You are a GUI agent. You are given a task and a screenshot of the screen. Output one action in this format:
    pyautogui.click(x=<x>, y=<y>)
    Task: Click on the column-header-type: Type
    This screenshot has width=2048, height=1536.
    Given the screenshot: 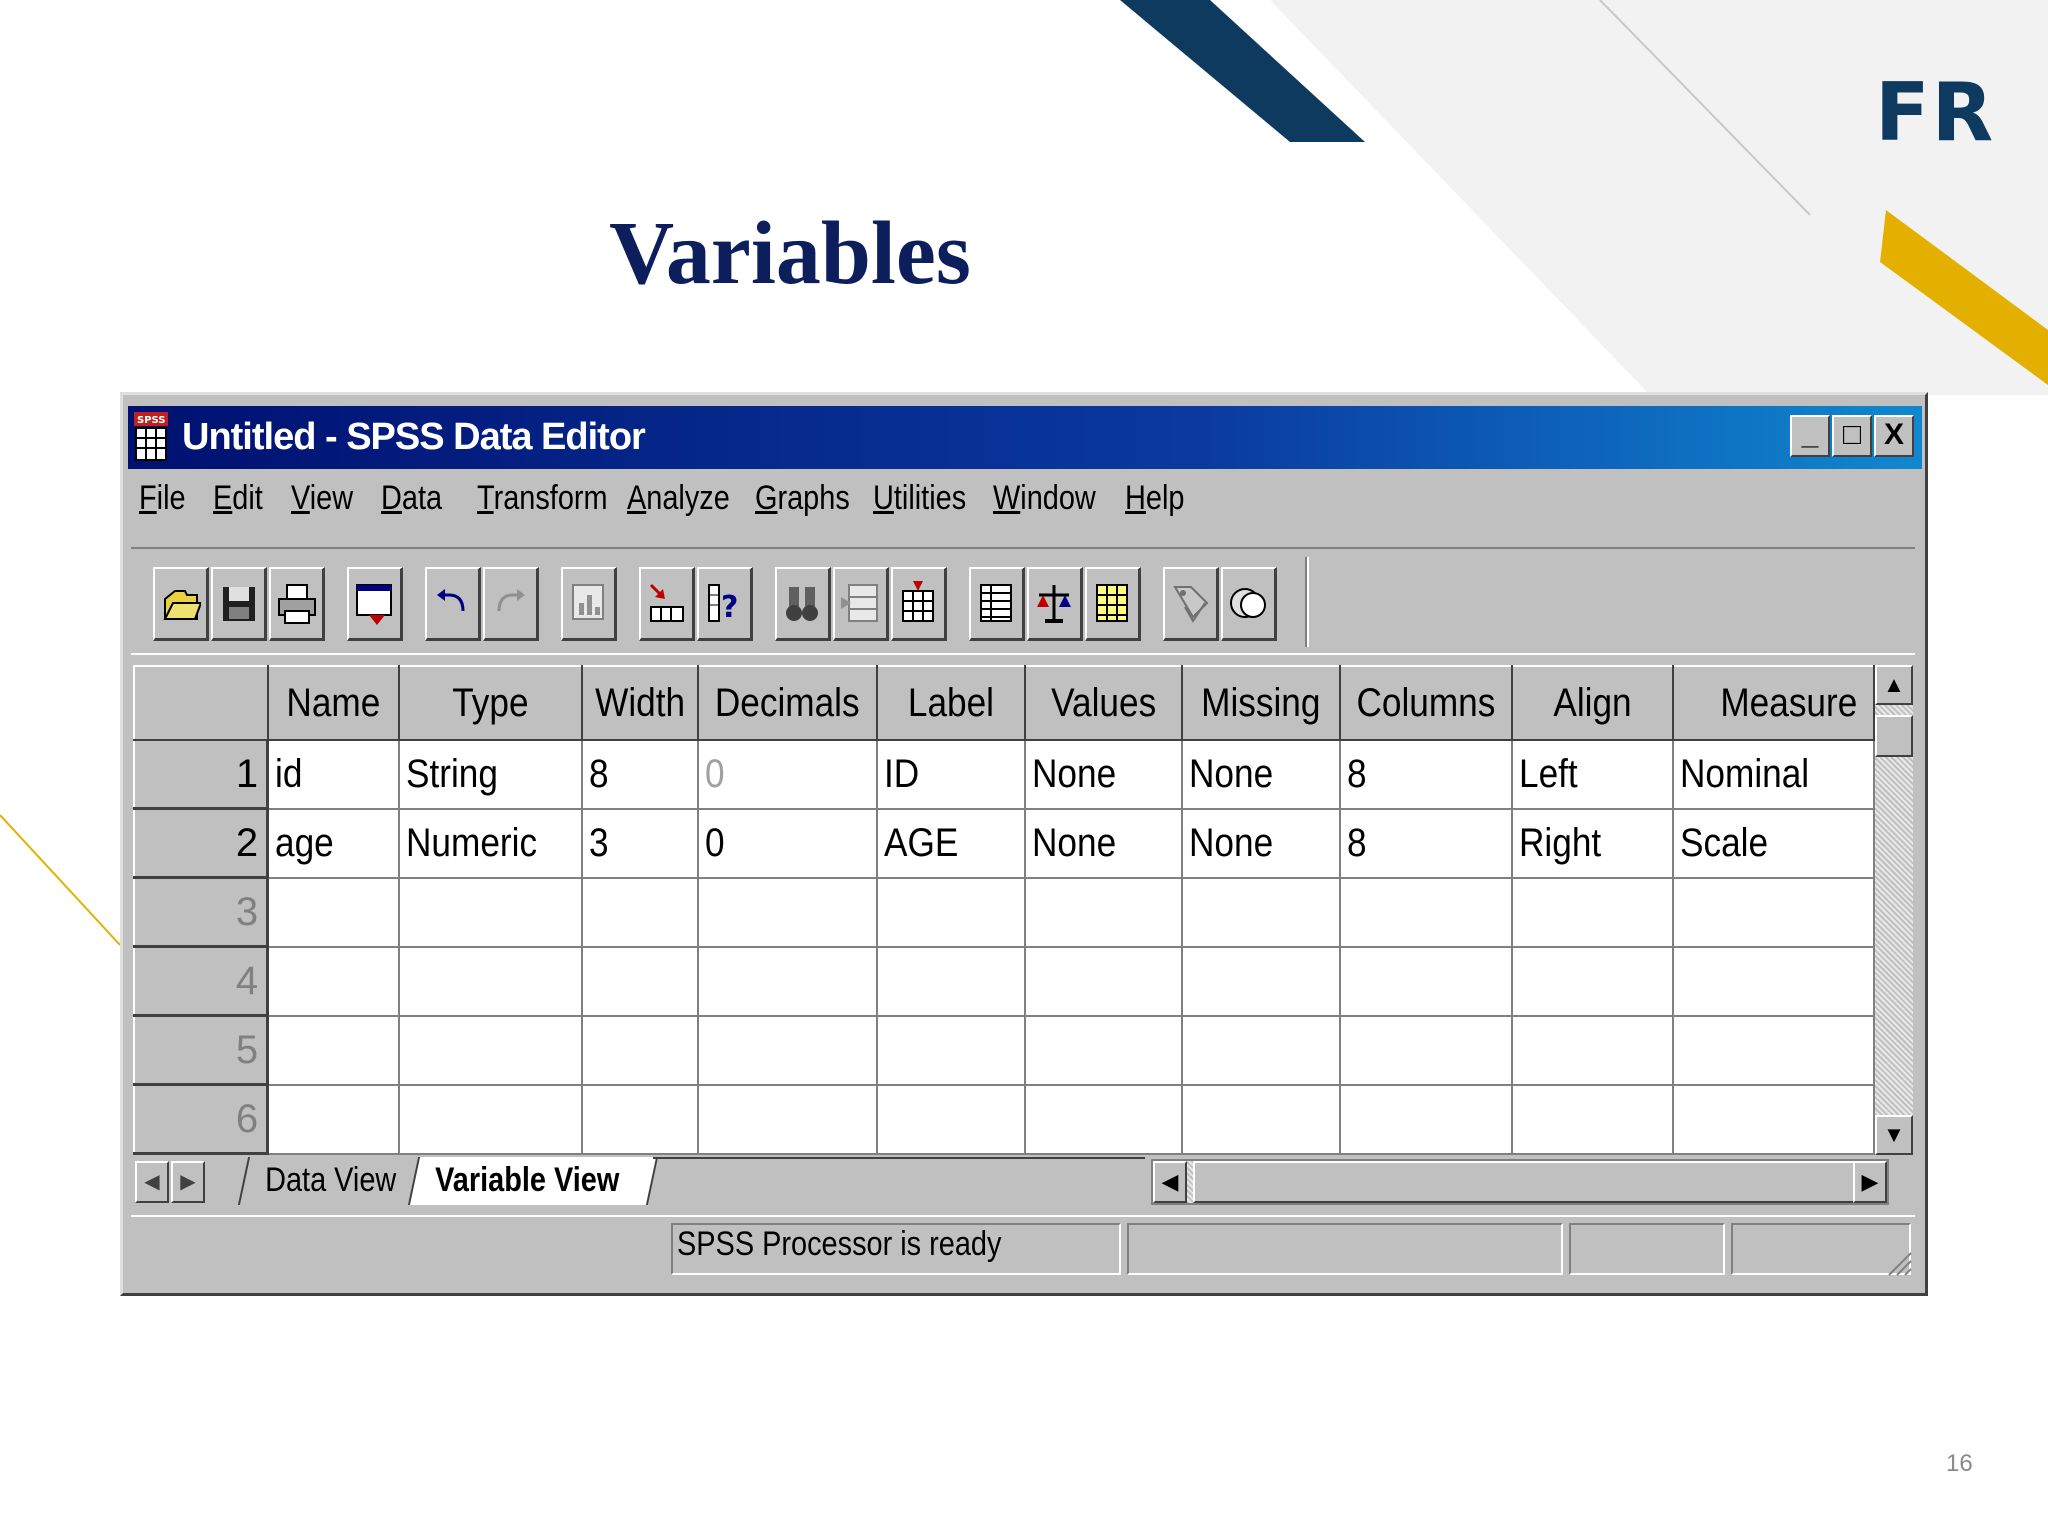 What is the action you would take?
    pyautogui.click(x=491, y=703)
    